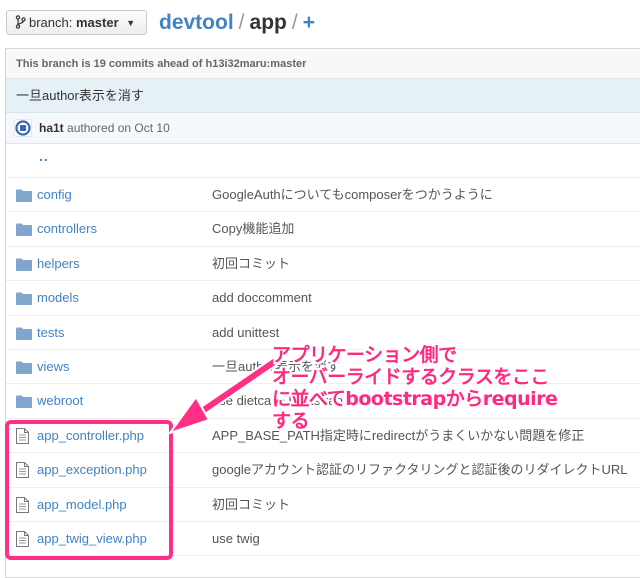 Image resolution: width=640 pixels, height=578 pixels. Describe the element at coordinates (58, 298) in the screenshot. I see `file-name-link: models` at that location.